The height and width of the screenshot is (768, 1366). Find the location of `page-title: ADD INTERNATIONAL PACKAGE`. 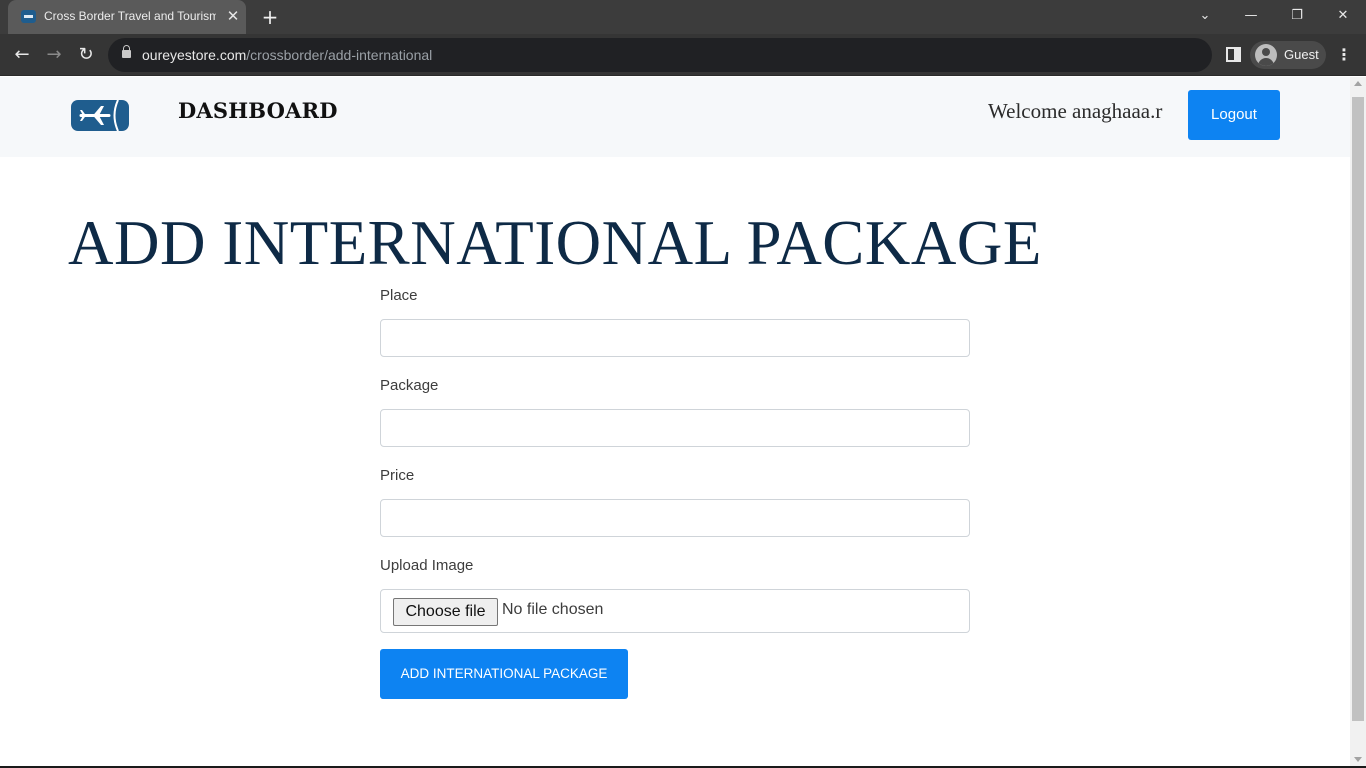

page-title: ADD INTERNATIONAL PACKAGE is located at coordinates (555, 243).